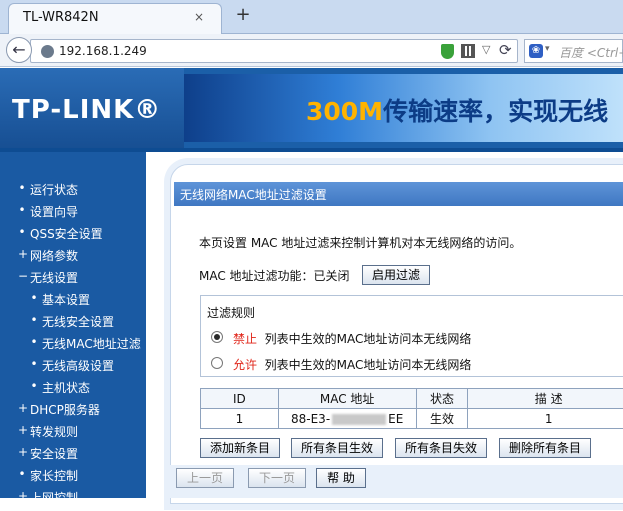 This screenshot has width=623, height=511. I want to click on sidebar-item-label: 转发规则, so click(54, 431).